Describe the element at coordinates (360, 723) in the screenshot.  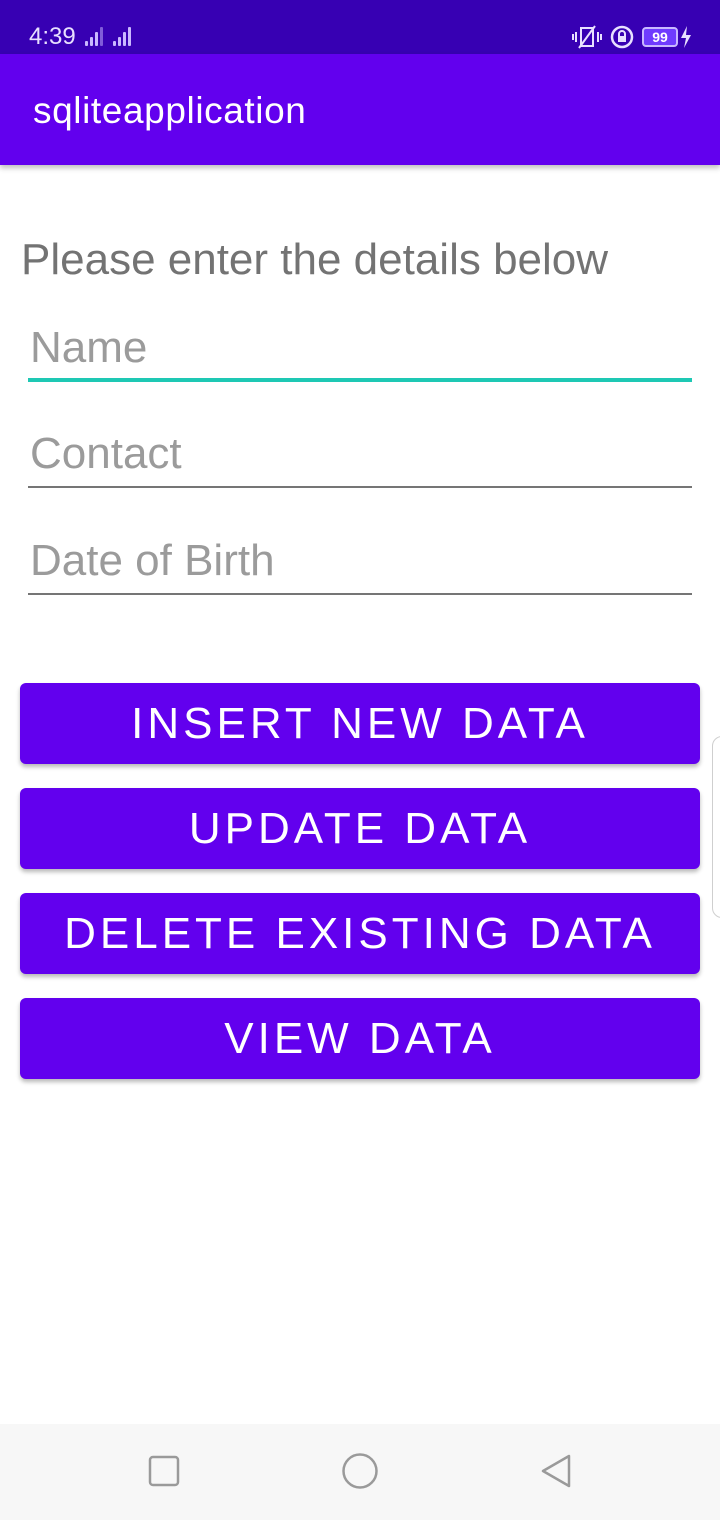
I see `insert-new-data-button: INSERT NEW DATA` at that location.